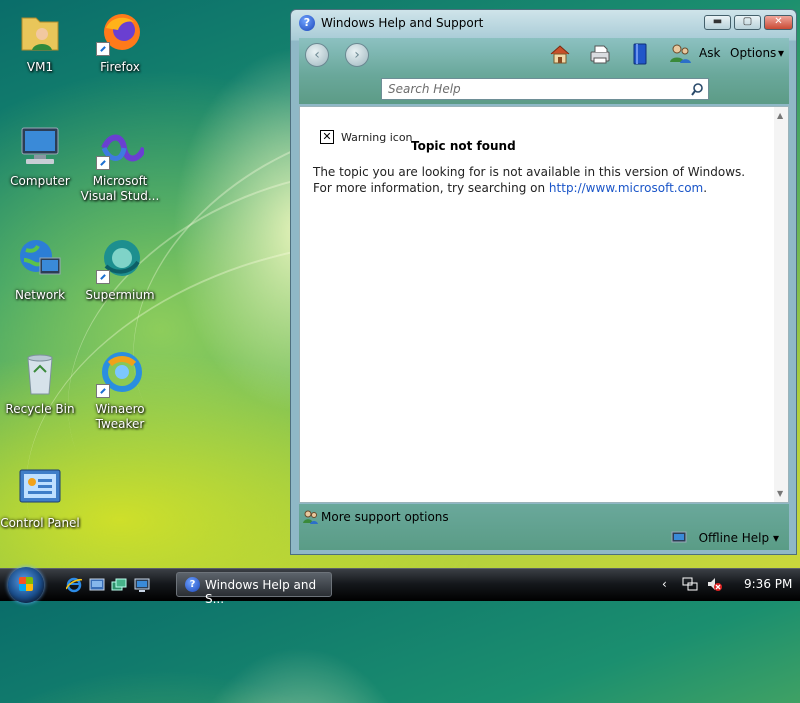 The height and width of the screenshot is (703, 800). What do you see at coordinates (780, 115) in the screenshot?
I see `scroll-up-arrow-icon: ▲` at bounding box center [780, 115].